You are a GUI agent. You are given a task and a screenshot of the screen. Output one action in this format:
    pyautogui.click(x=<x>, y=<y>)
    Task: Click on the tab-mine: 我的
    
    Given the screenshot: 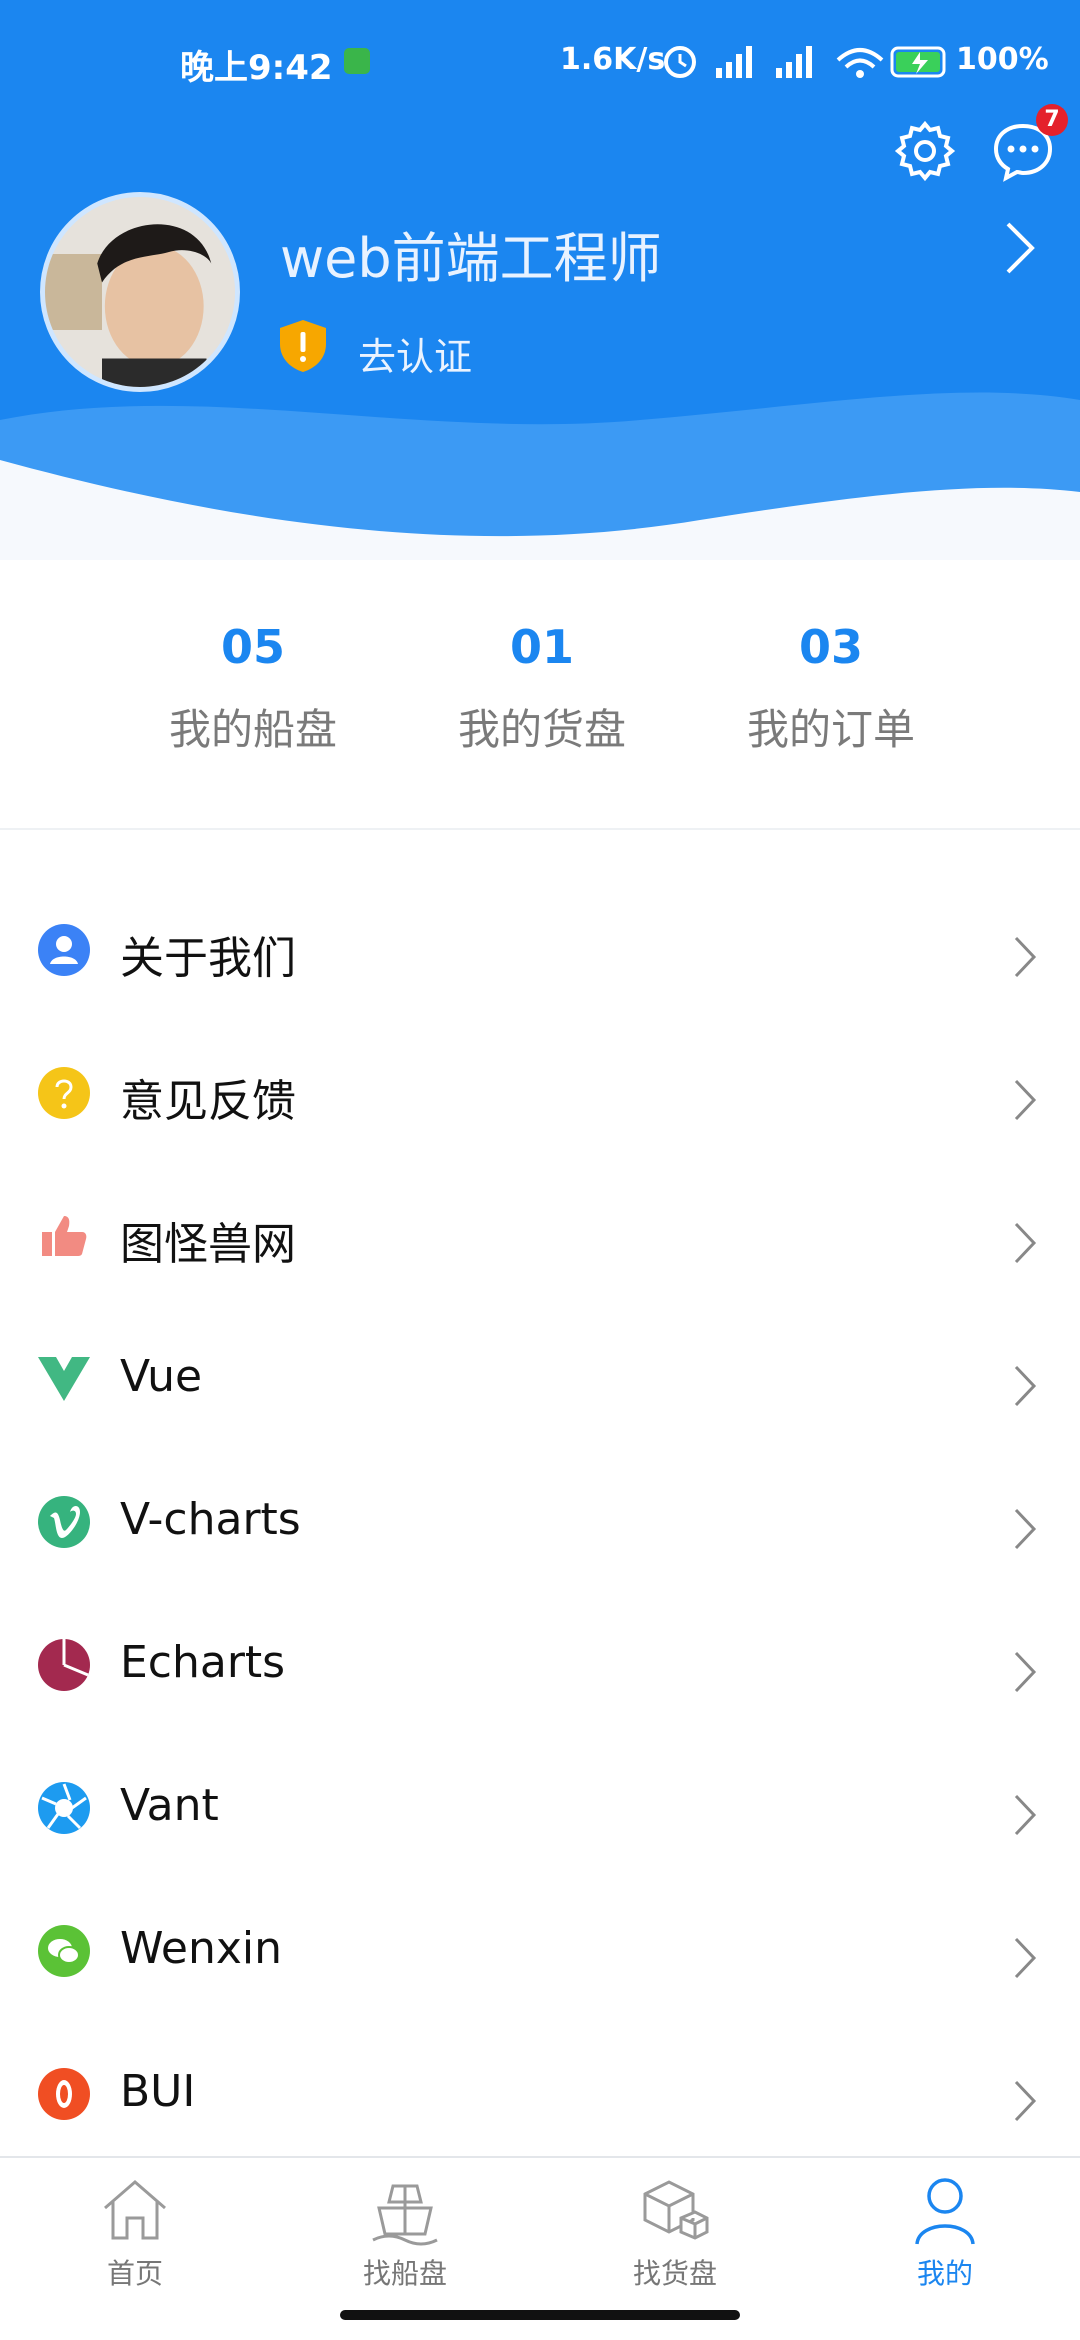 What is the action you would take?
    pyautogui.click(x=945, y=2232)
    